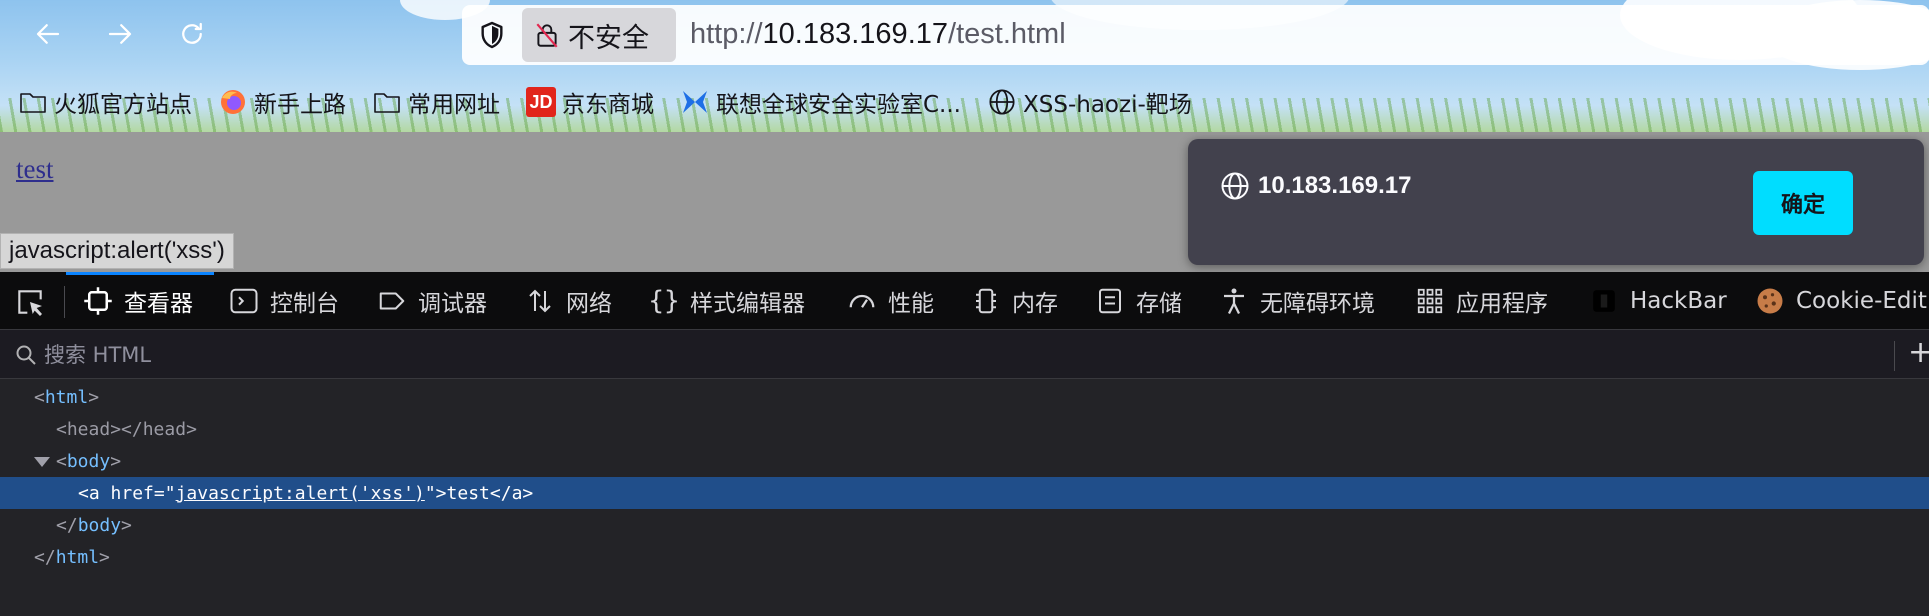 The height and width of the screenshot is (616, 1929). Describe the element at coordinates (964, 429) in the screenshot. I see `node-head: < head ></head >` at that location.